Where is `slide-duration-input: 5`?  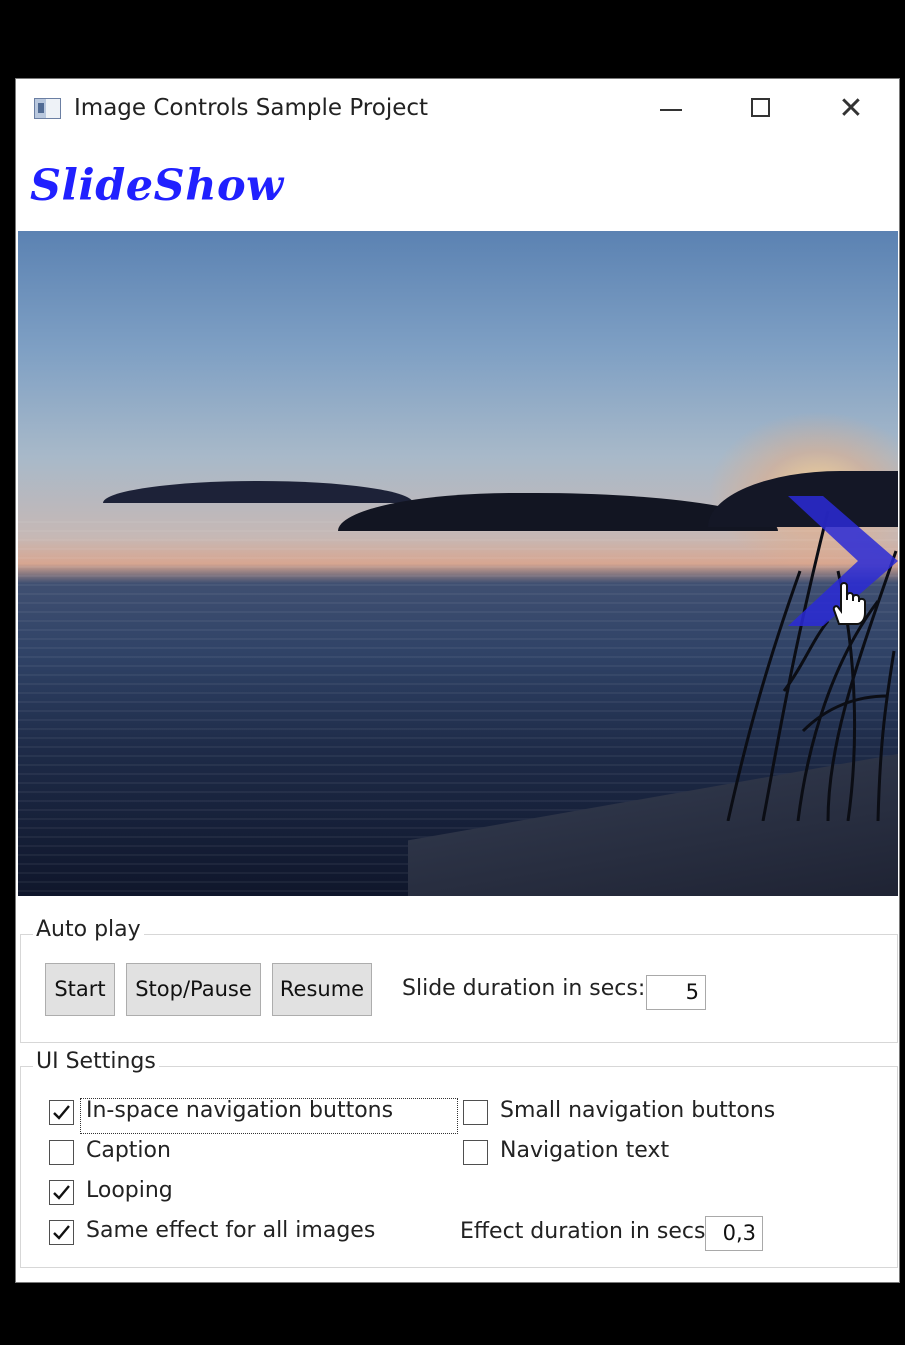 slide-duration-input: 5 is located at coordinates (676, 992).